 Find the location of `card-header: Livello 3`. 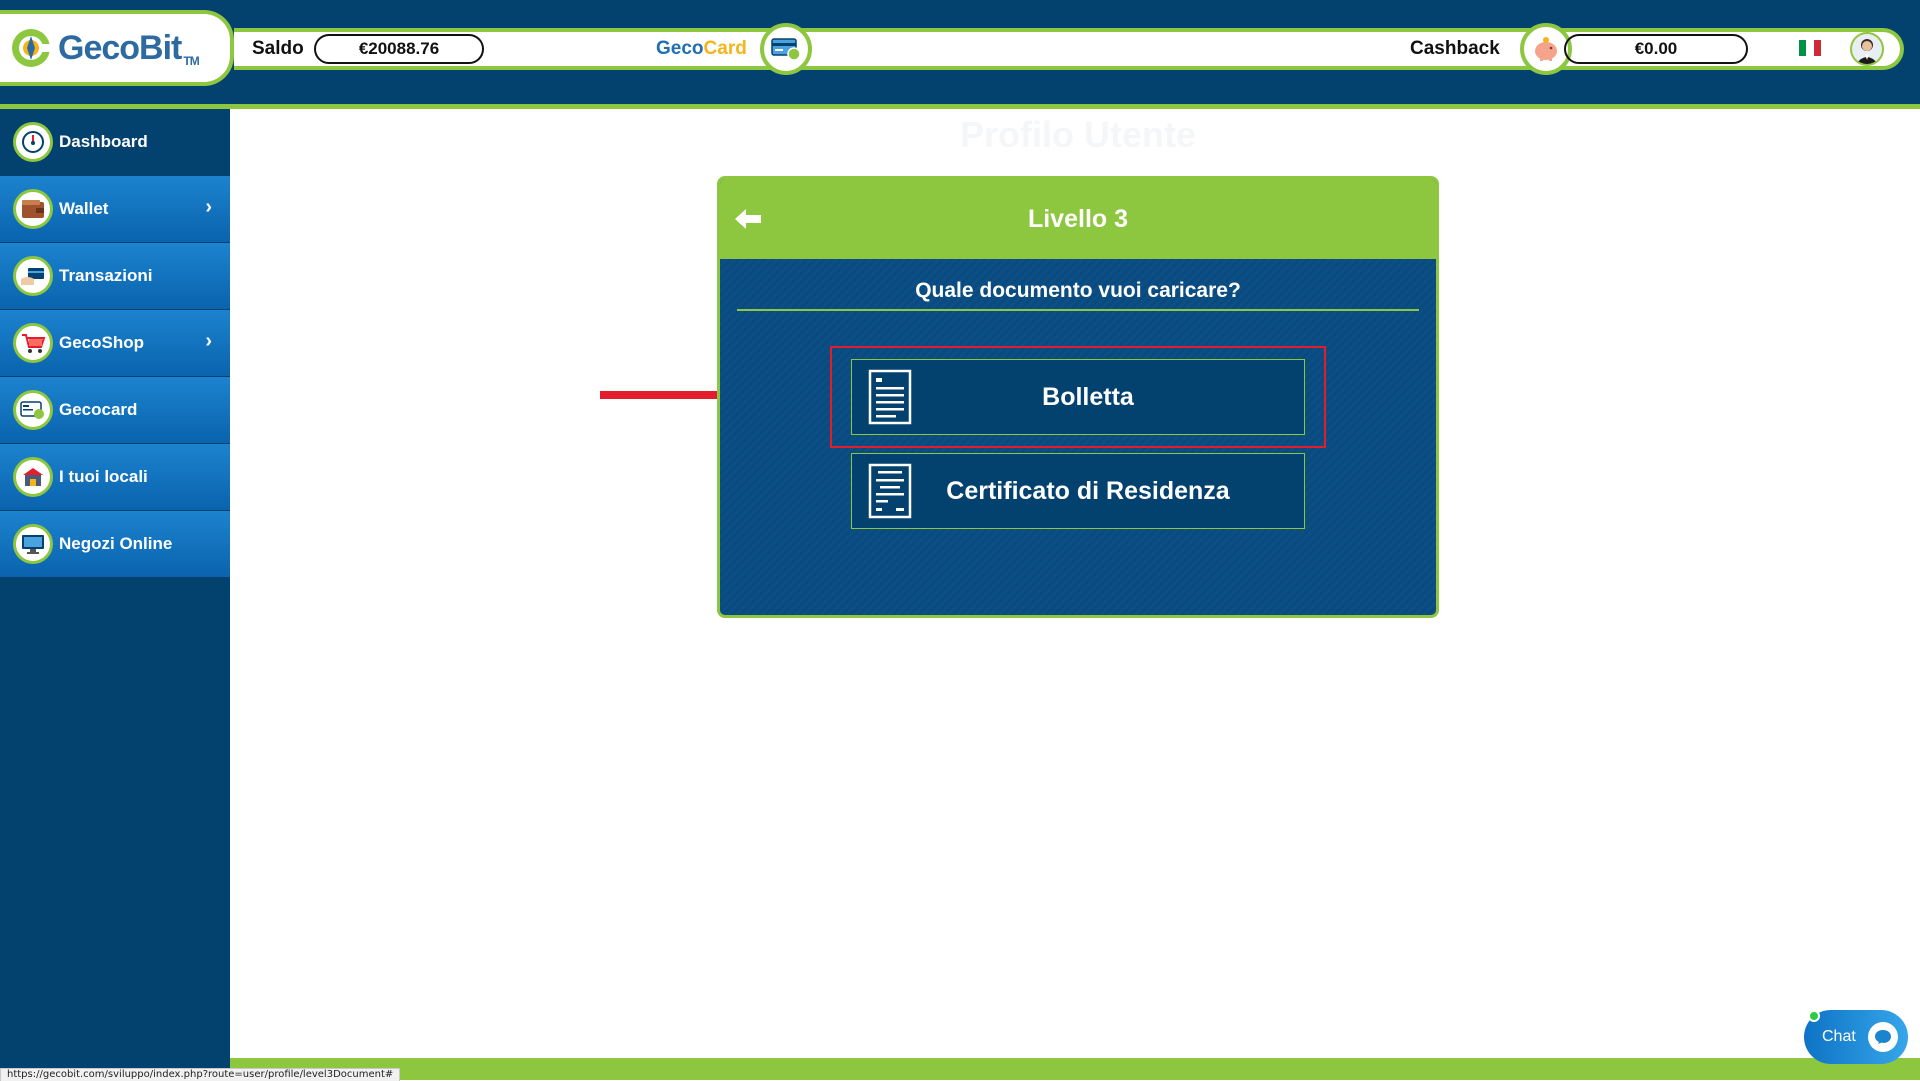

card-header: Livello 3 is located at coordinates (1078, 219).